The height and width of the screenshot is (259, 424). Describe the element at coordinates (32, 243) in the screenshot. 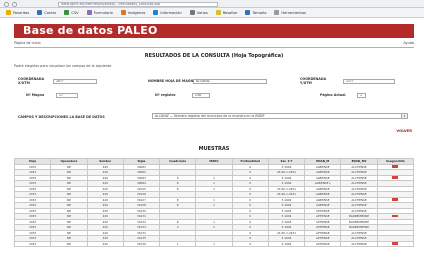

I see `table-cell: 2033` at that location.